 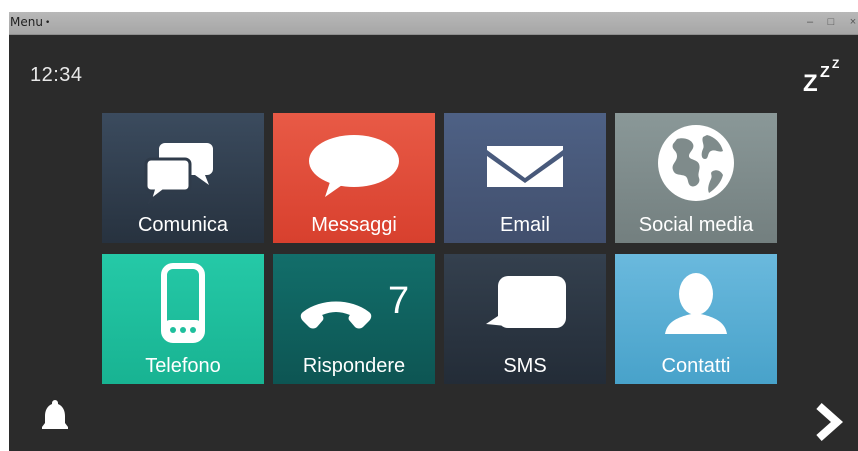 I want to click on chat-bubbles-icon, so click(x=178, y=174).